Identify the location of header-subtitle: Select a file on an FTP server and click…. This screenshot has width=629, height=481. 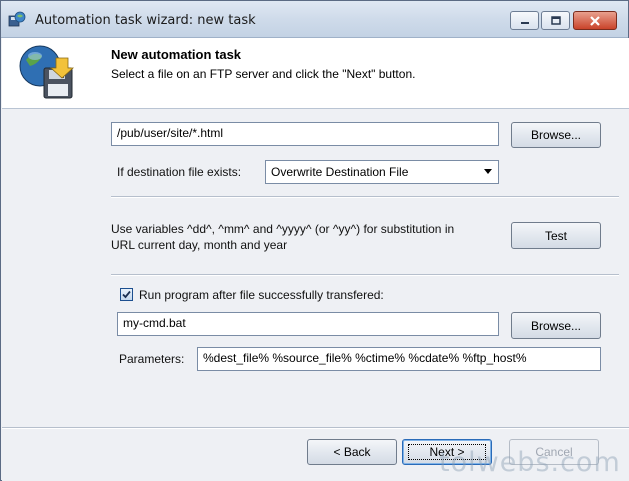
(263, 74).